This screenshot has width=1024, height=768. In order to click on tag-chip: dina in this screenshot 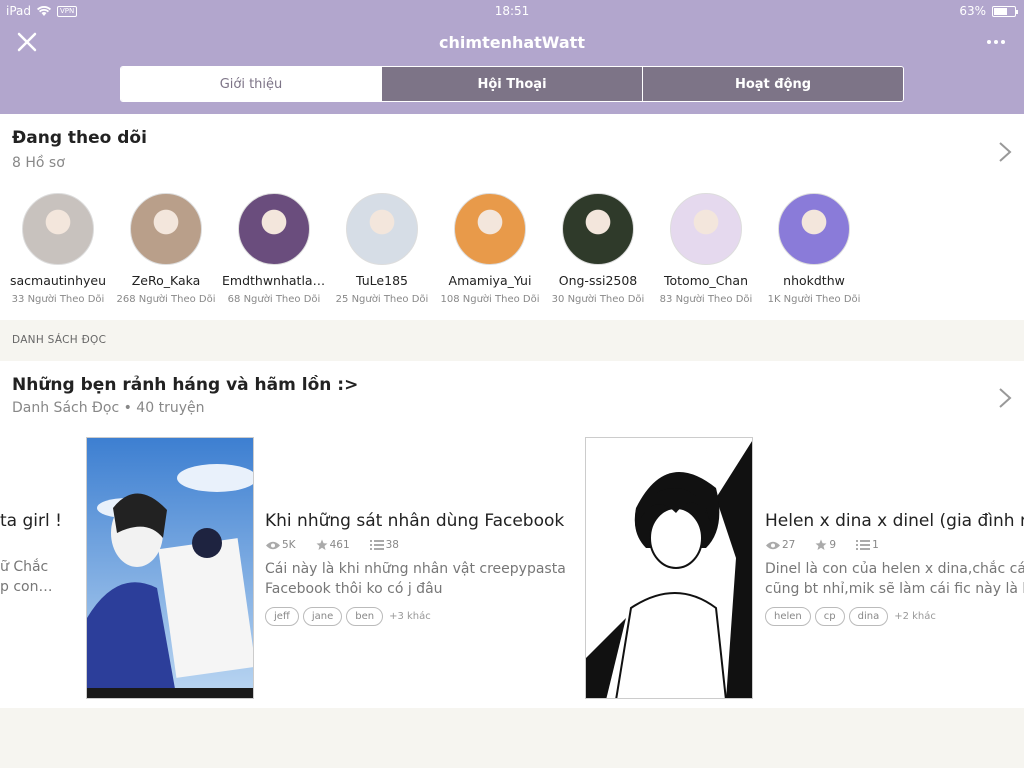, I will do `click(868, 616)`.